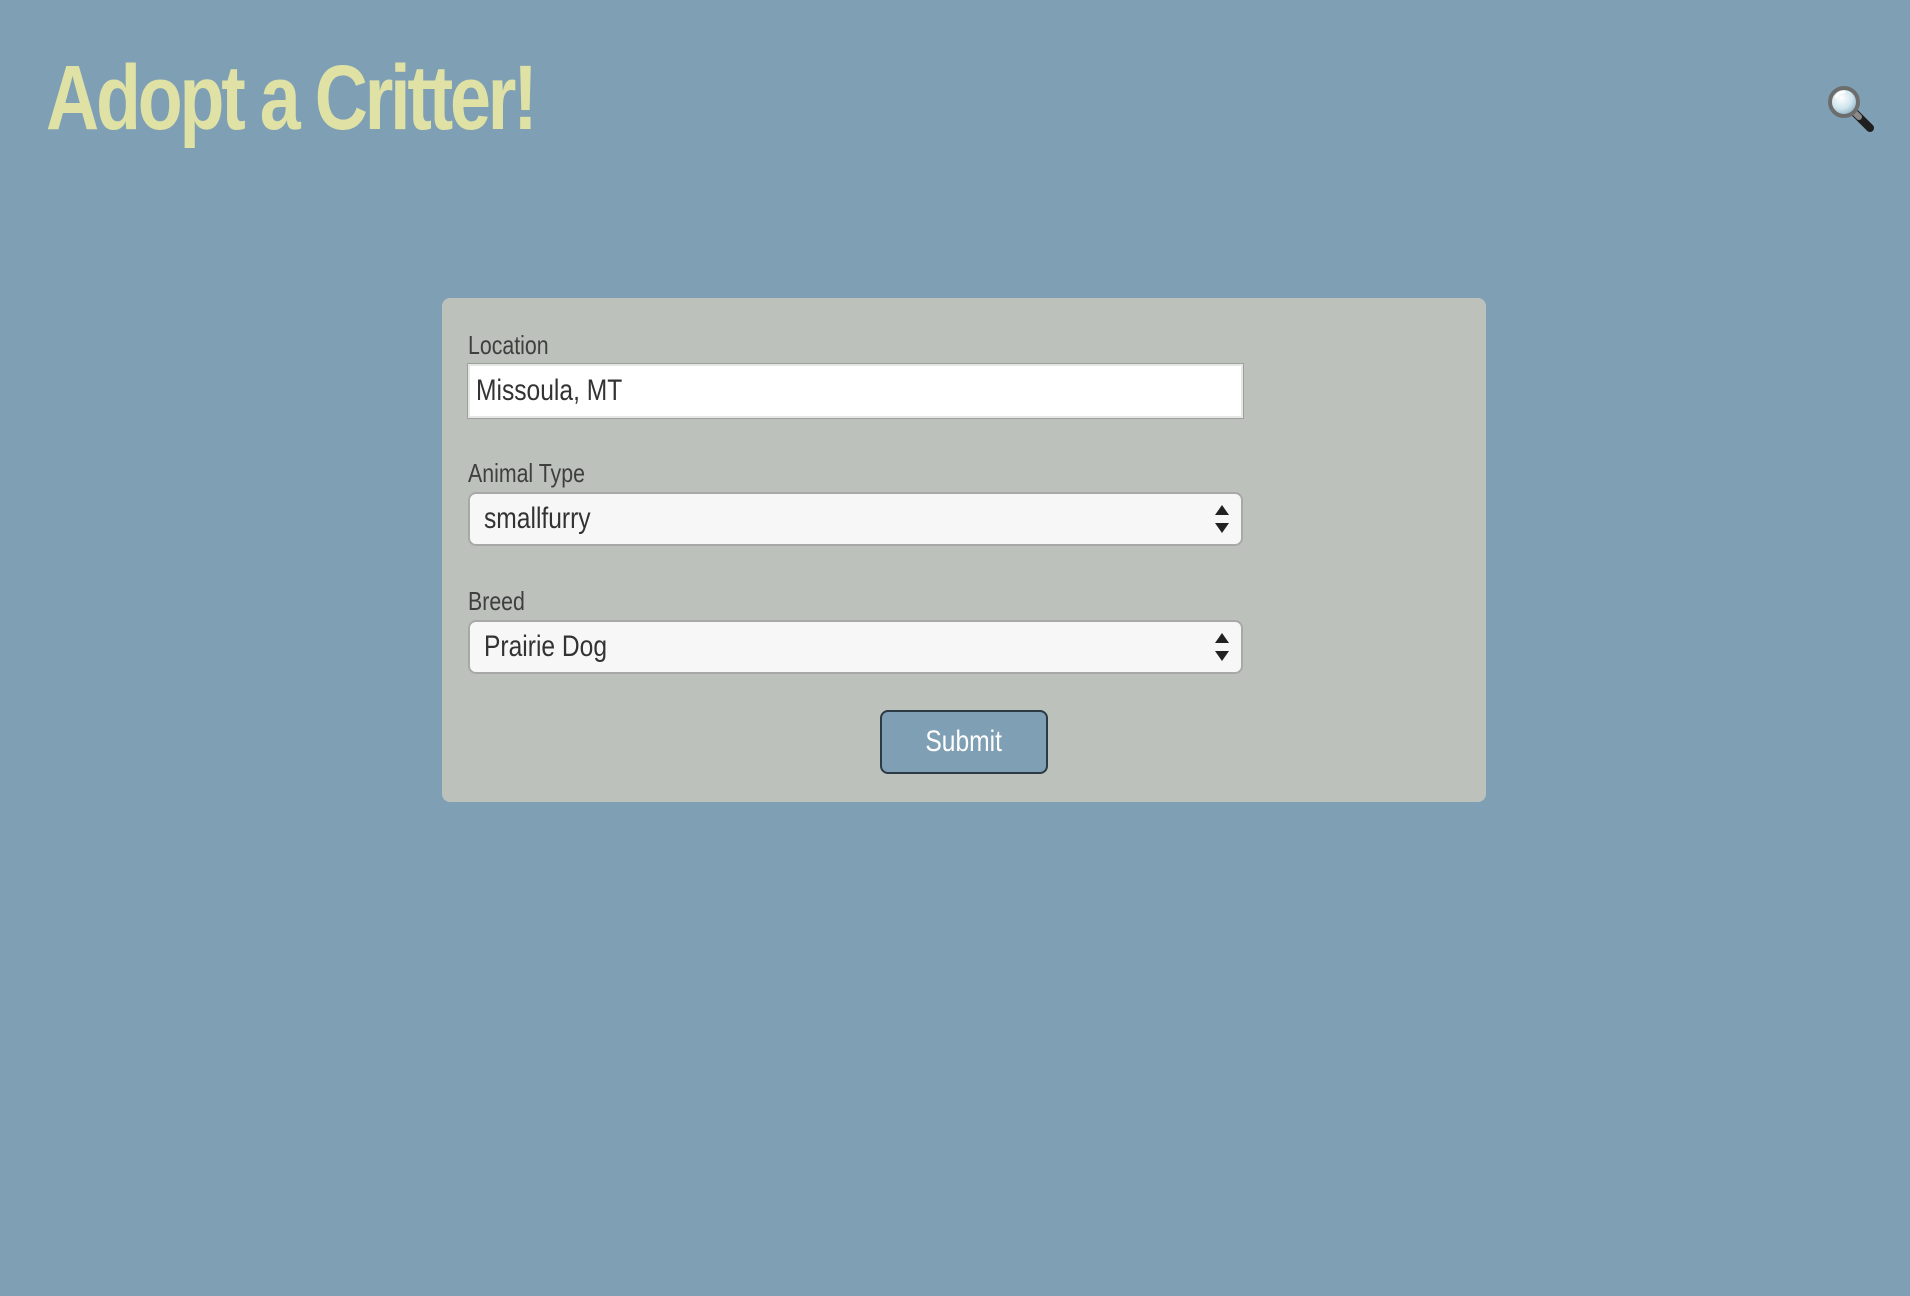 This screenshot has width=1910, height=1296. Describe the element at coordinates (292, 98) in the screenshot. I see `site-title: Adopt a Critter!` at that location.